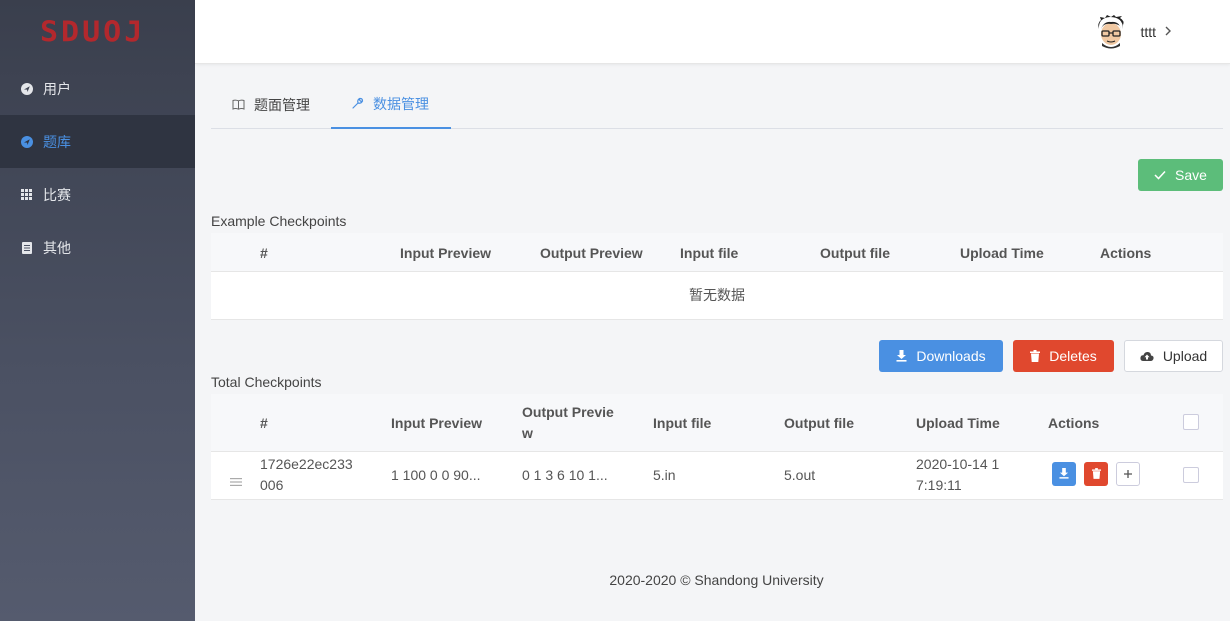 The width and height of the screenshot is (1230, 621). I want to click on tab-statement: 题面管理, so click(271, 104).